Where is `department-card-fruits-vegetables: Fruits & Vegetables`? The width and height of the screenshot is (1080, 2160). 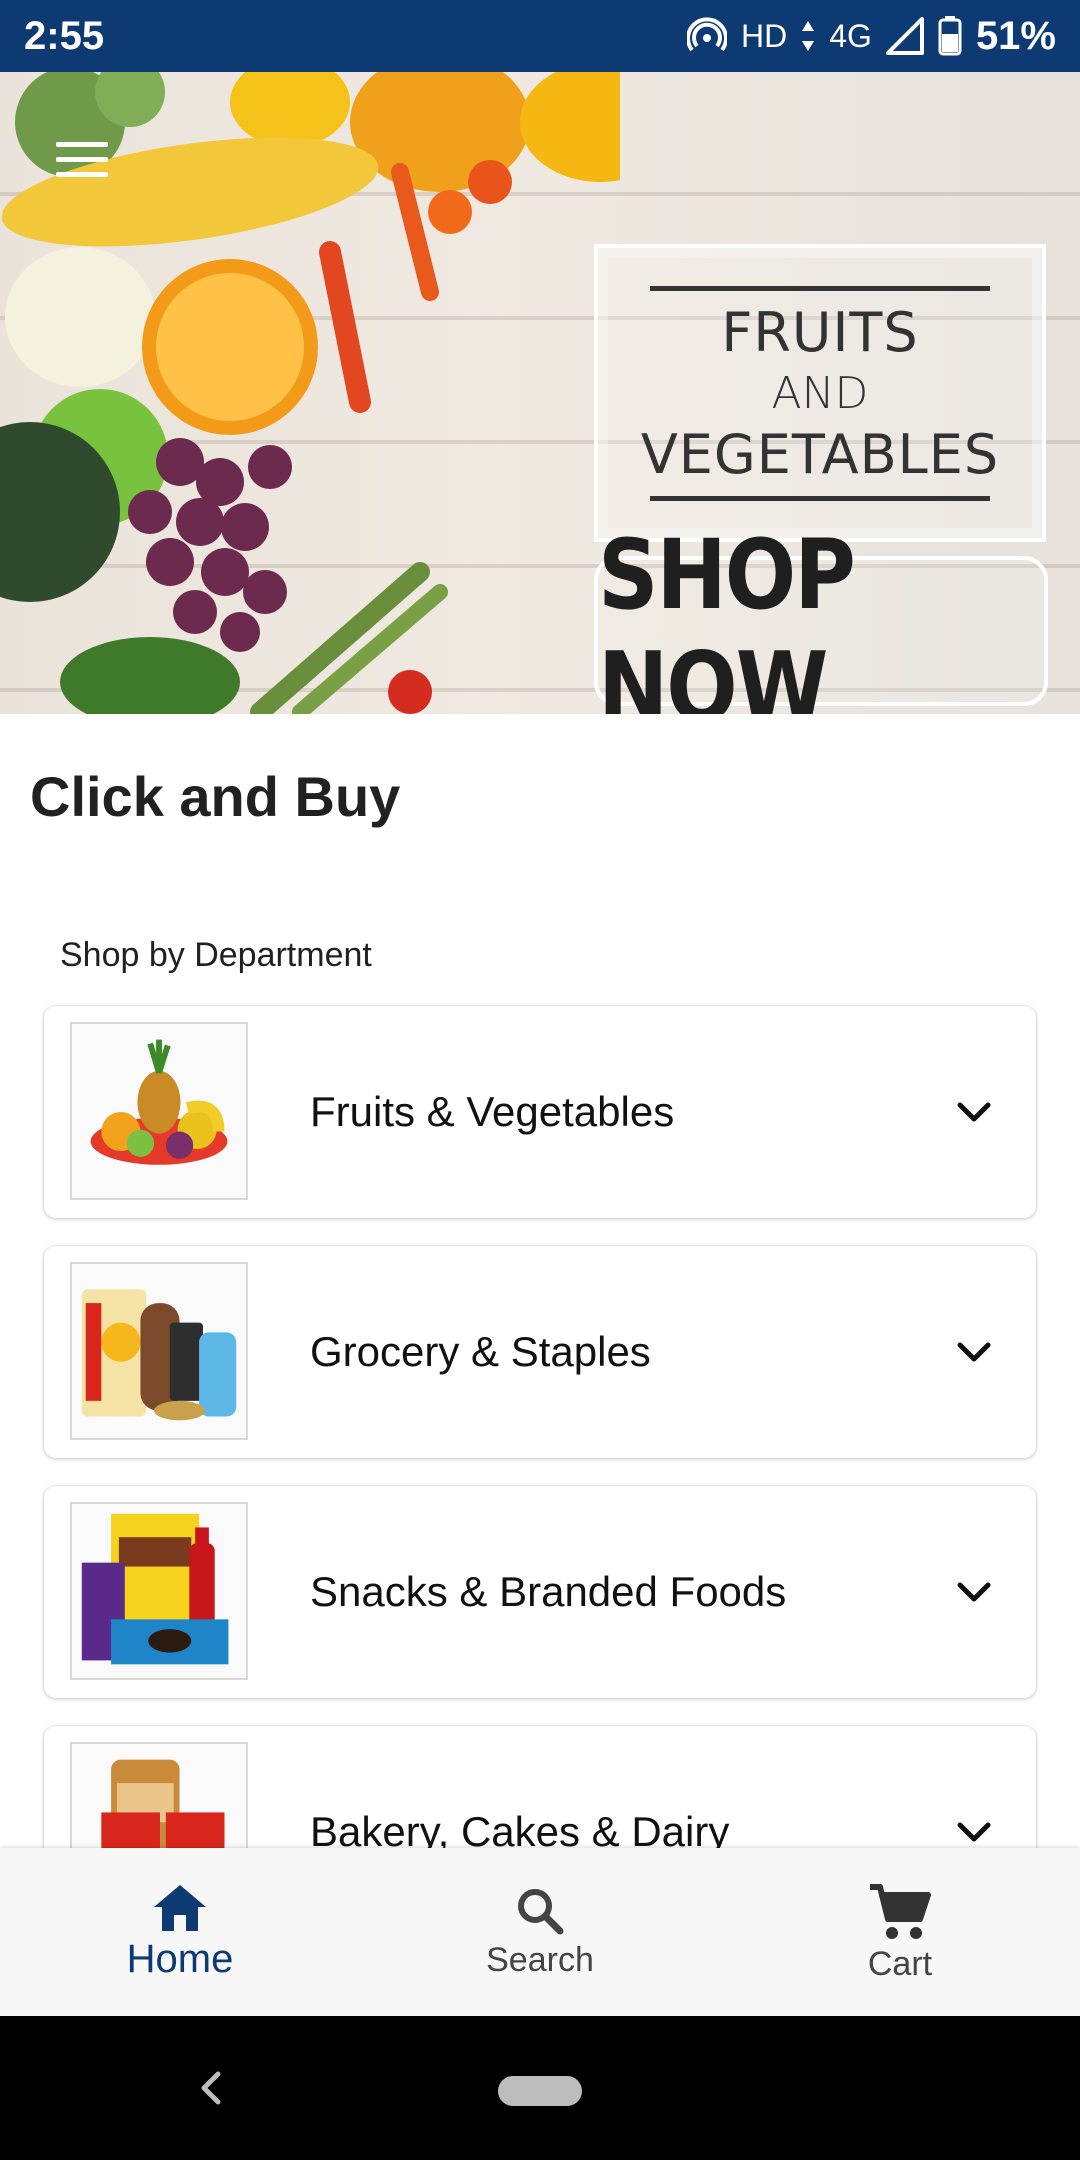
department-card-fruits-vegetables: Fruits & Vegetables is located at coordinates (540, 1112).